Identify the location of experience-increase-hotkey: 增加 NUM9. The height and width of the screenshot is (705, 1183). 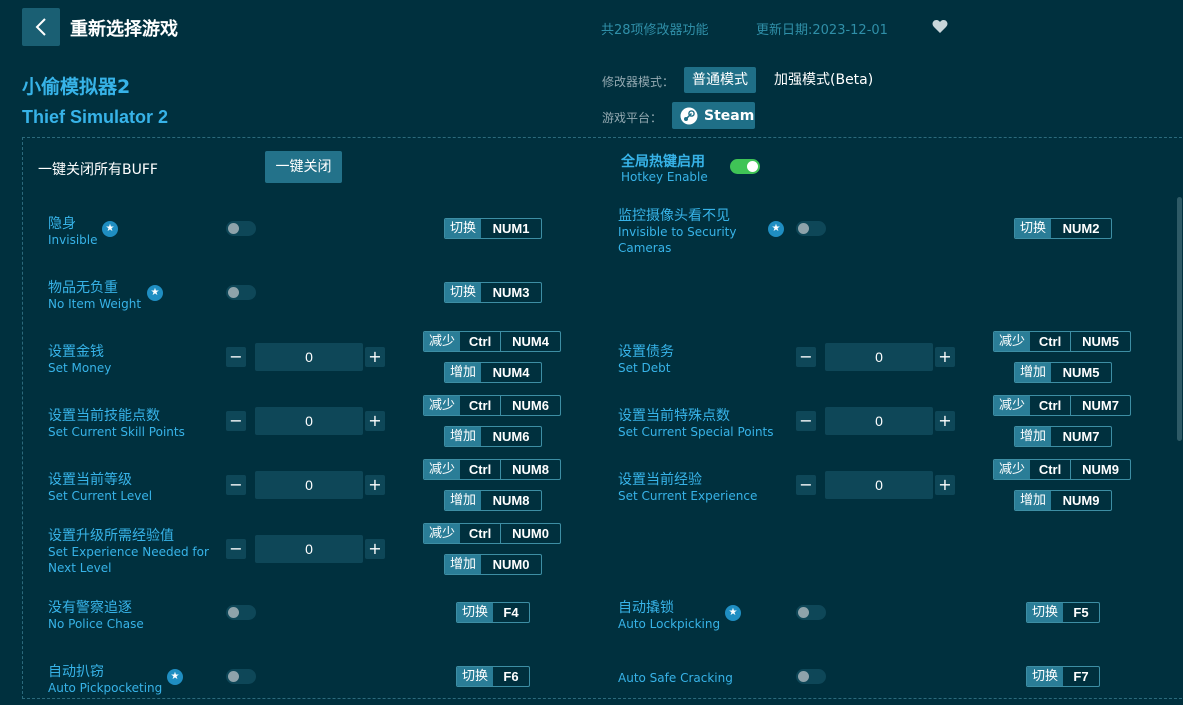
(1063, 500).